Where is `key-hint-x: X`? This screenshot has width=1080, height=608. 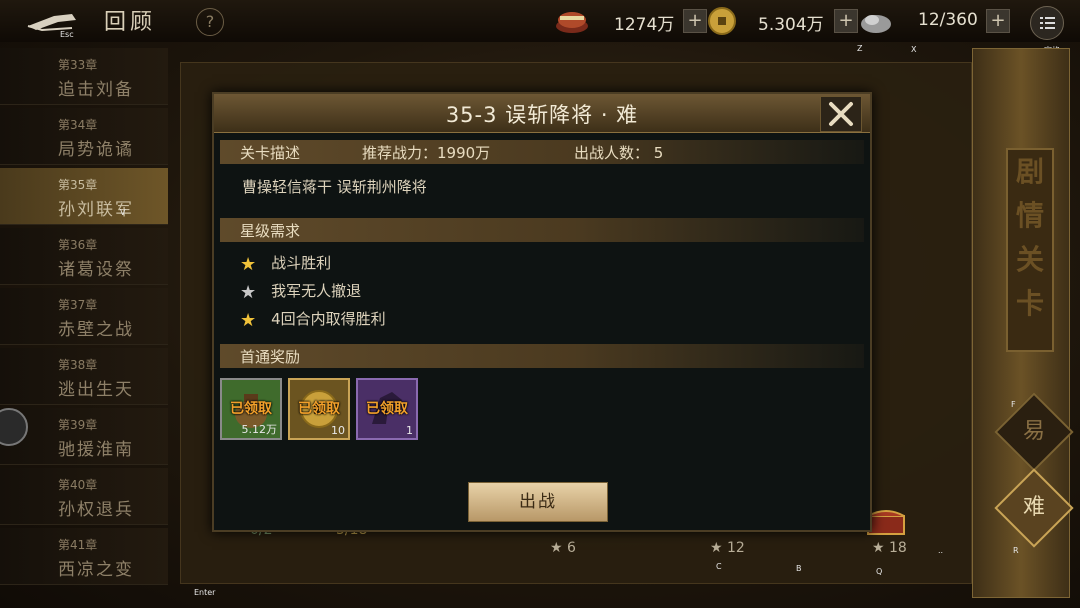
key-hint-x: X is located at coordinates (914, 49).